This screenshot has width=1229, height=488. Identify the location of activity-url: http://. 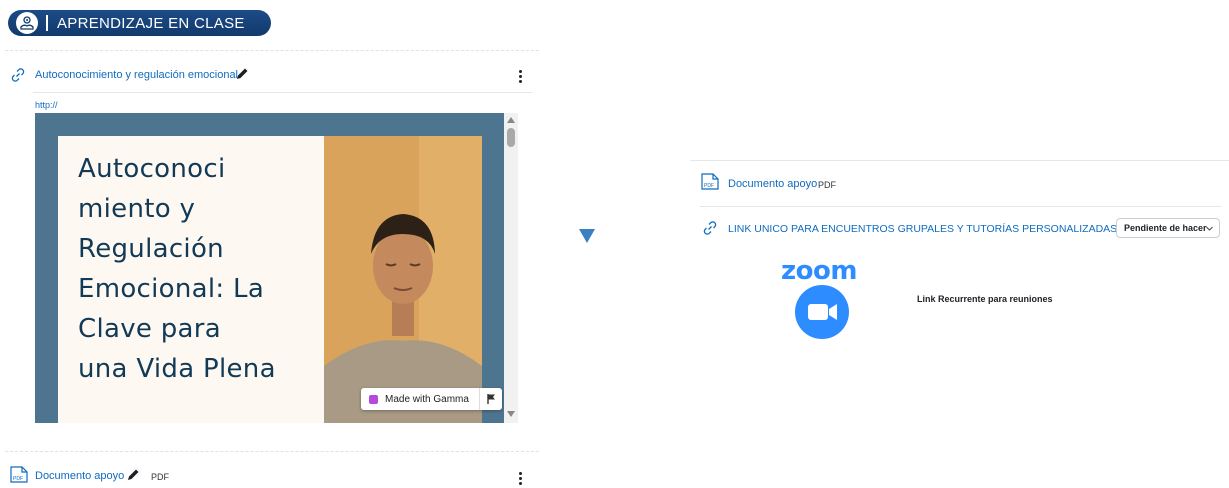
(46, 105).